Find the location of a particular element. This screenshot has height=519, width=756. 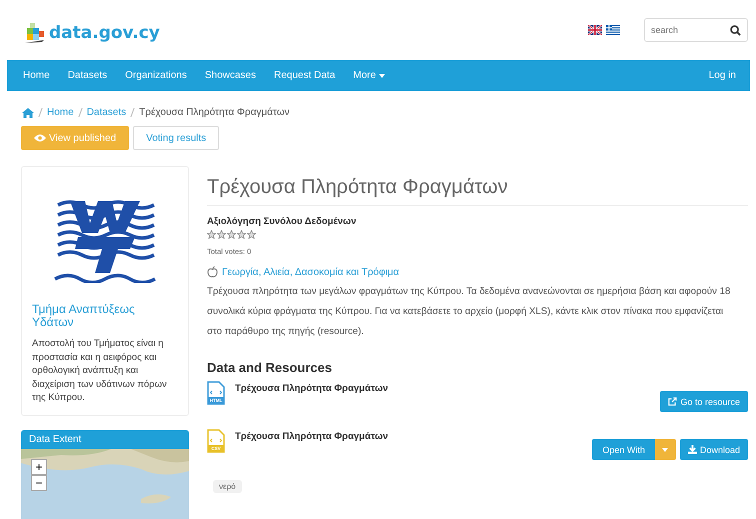

breadcrumb-link: Home is located at coordinates (60, 112).